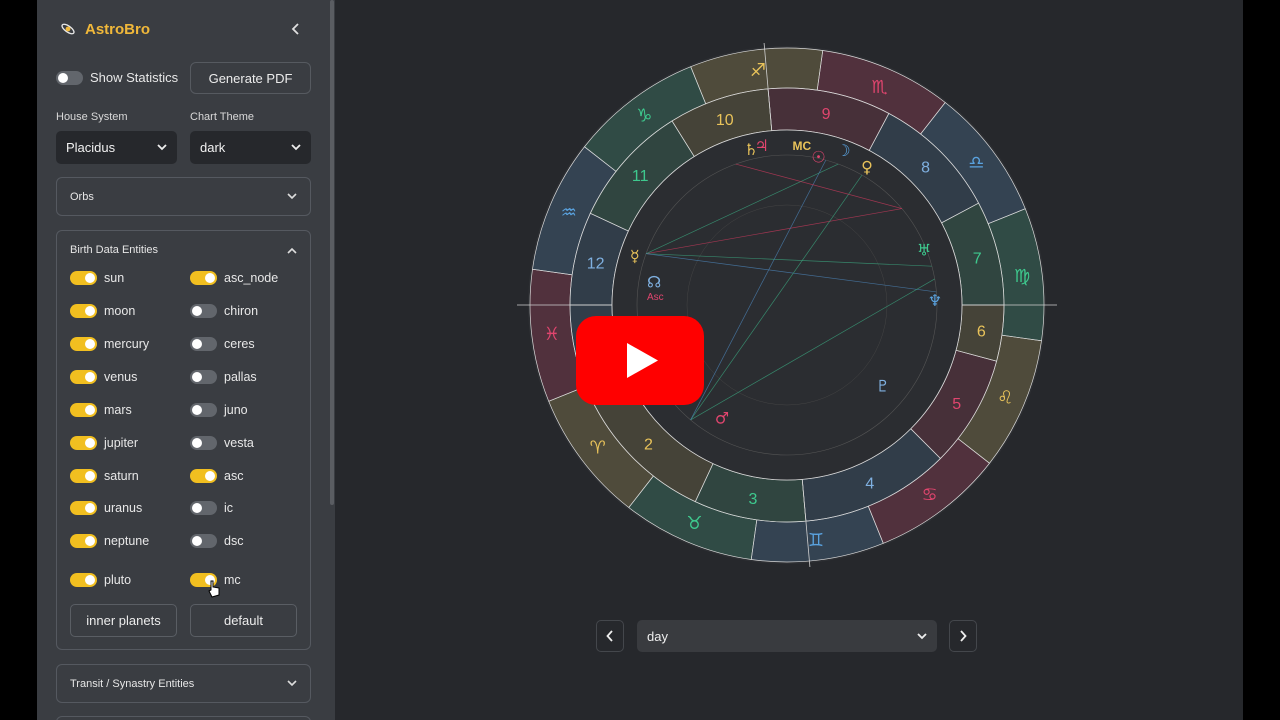 This screenshot has width=1280, height=720. I want to click on entity-label: juno, so click(236, 410).